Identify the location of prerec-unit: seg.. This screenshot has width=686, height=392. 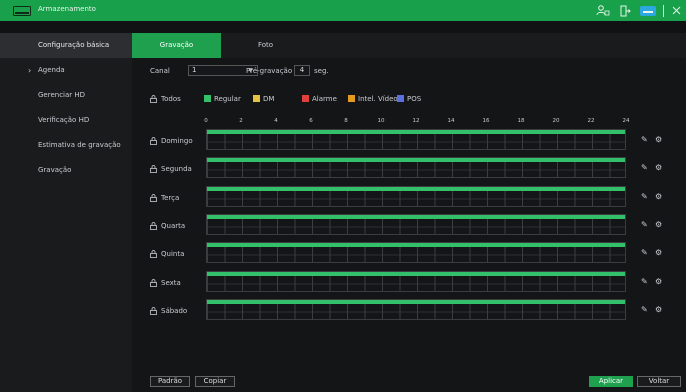
(321, 71).